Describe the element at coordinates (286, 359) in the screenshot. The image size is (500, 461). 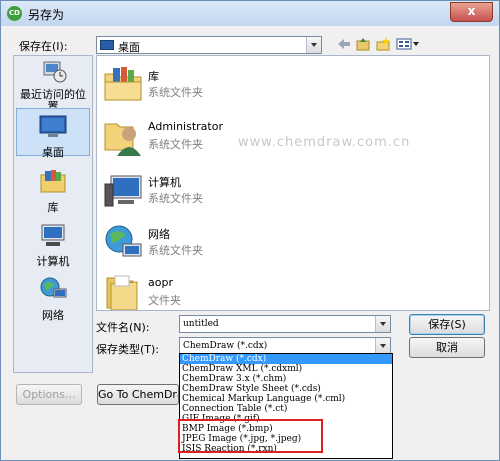
I see `filetype-option: ChemDraw (*.cdx)` at that location.